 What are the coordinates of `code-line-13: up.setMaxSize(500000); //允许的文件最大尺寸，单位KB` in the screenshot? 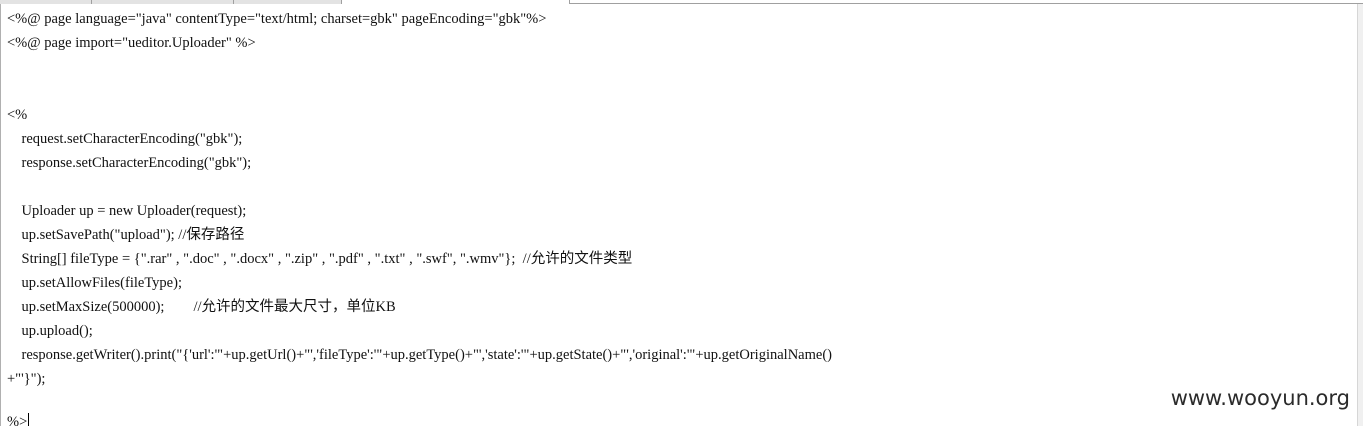 It's located at (201, 307).